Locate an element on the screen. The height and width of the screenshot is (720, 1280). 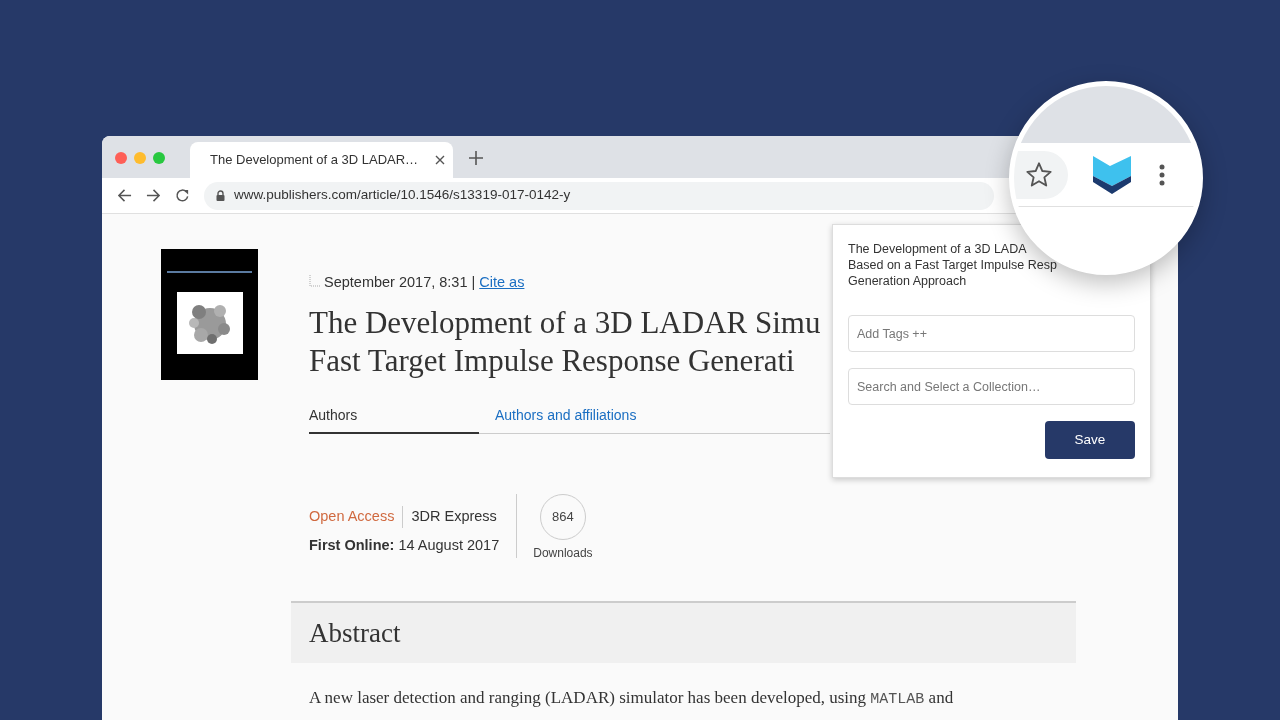
forward-icon is located at coordinates (153, 195).